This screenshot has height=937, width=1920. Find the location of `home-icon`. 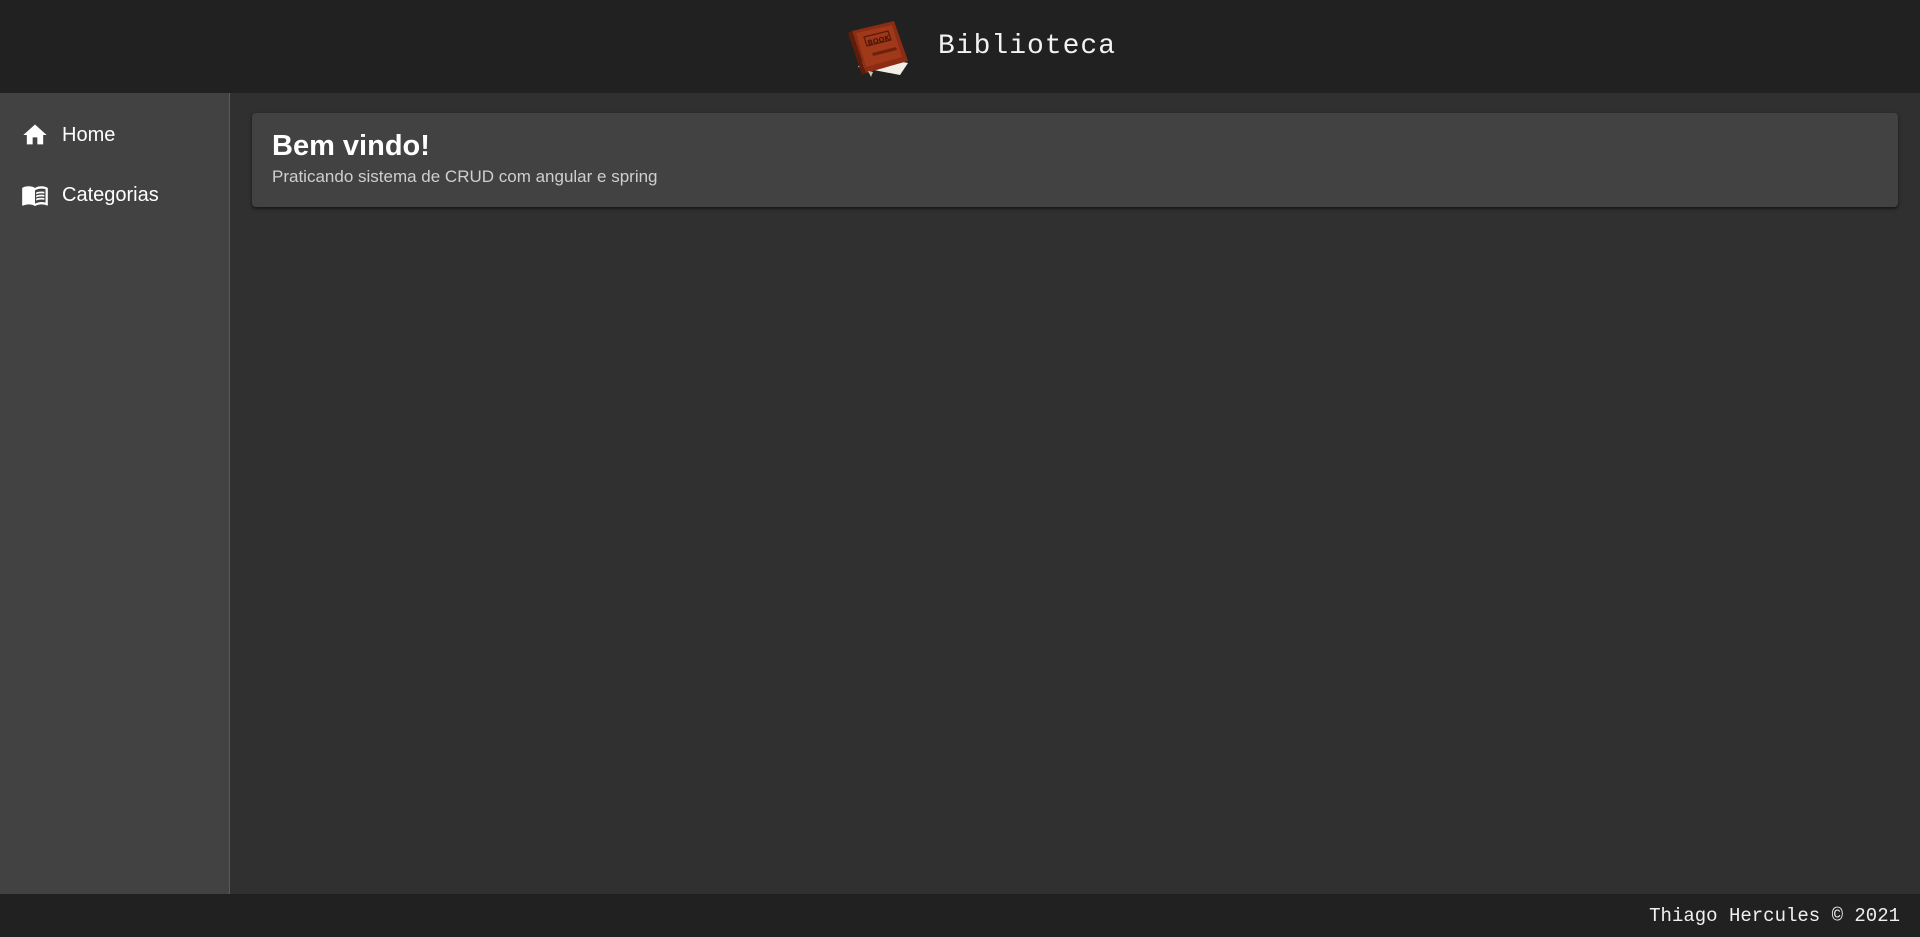

home-icon is located at coordinates (35, 135).